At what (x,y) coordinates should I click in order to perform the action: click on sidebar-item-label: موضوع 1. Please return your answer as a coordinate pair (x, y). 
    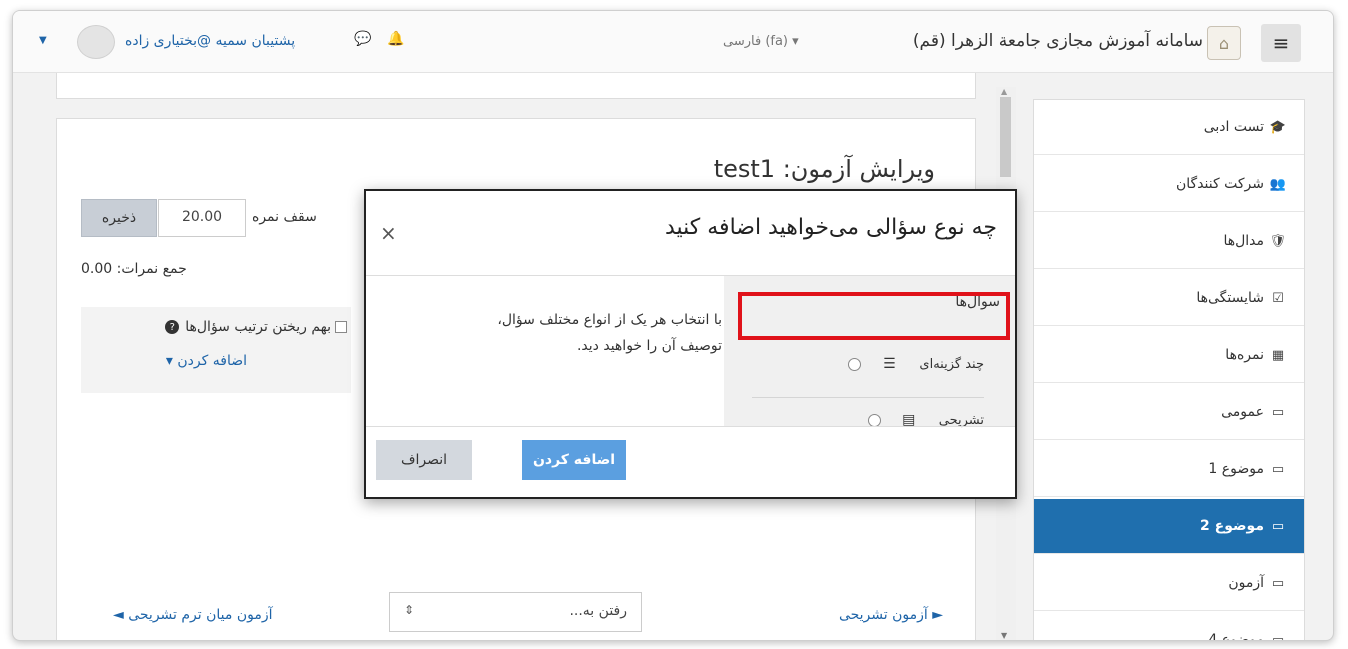
    Looking at the image, I should click on (1236, 469).